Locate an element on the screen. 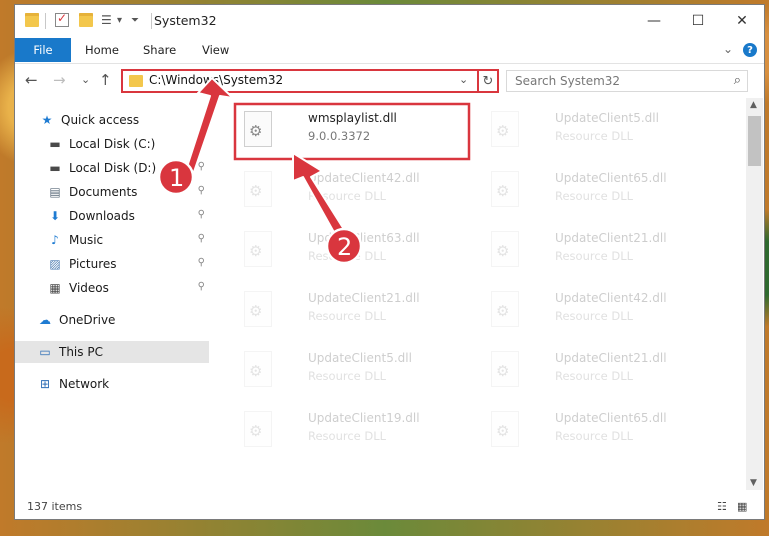 This screenshot has width=769, height=536. tab-share: Share is located at coordinates (159, 50).